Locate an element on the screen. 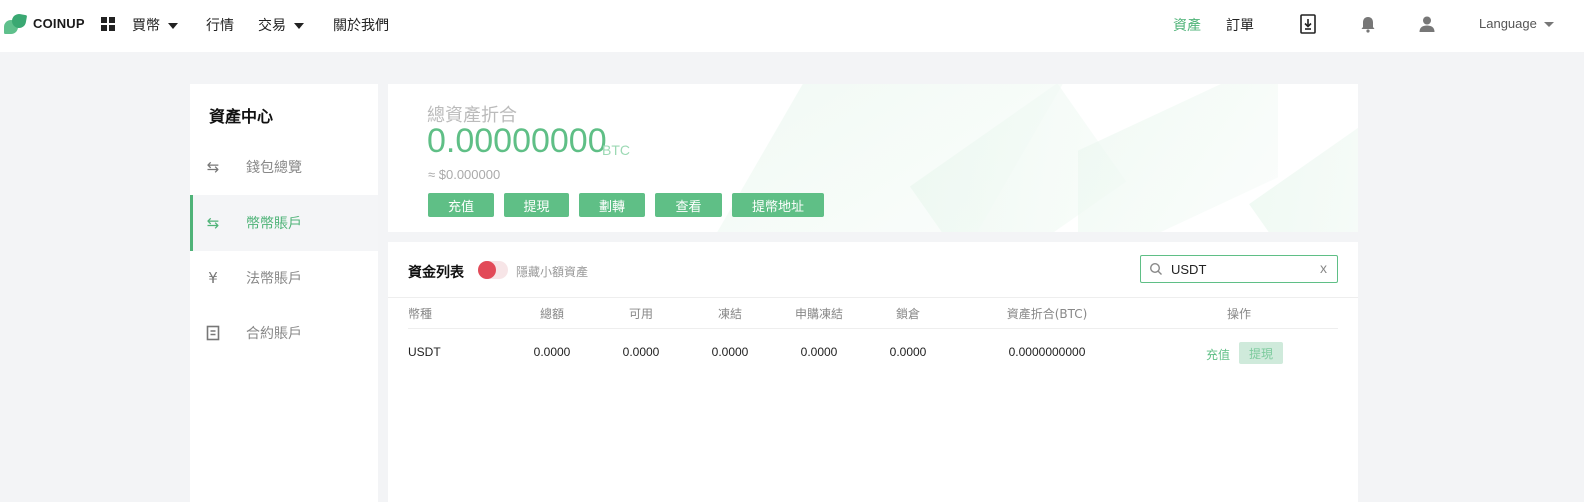 This screenshot has width=1584, height=502. column-header-available: 可用 is located at coordinates (641, 314).